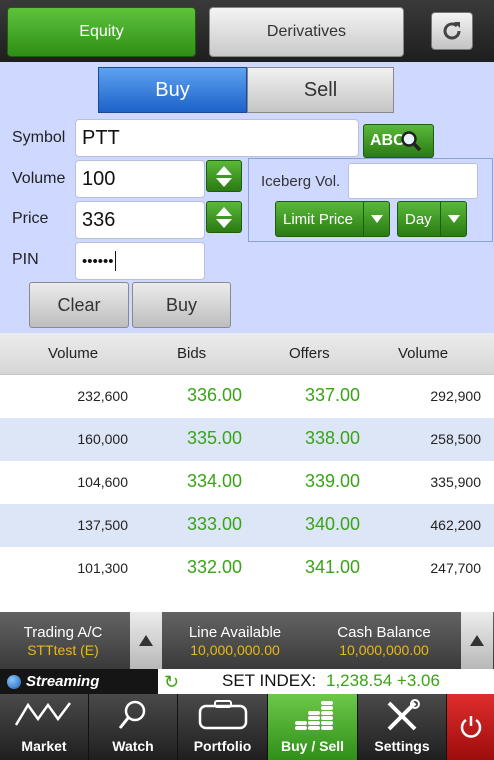  What do you see at coordinates (98, 261) in the screenshot?
I see `pin-value: ••••••` at bounding box center [98, 261].